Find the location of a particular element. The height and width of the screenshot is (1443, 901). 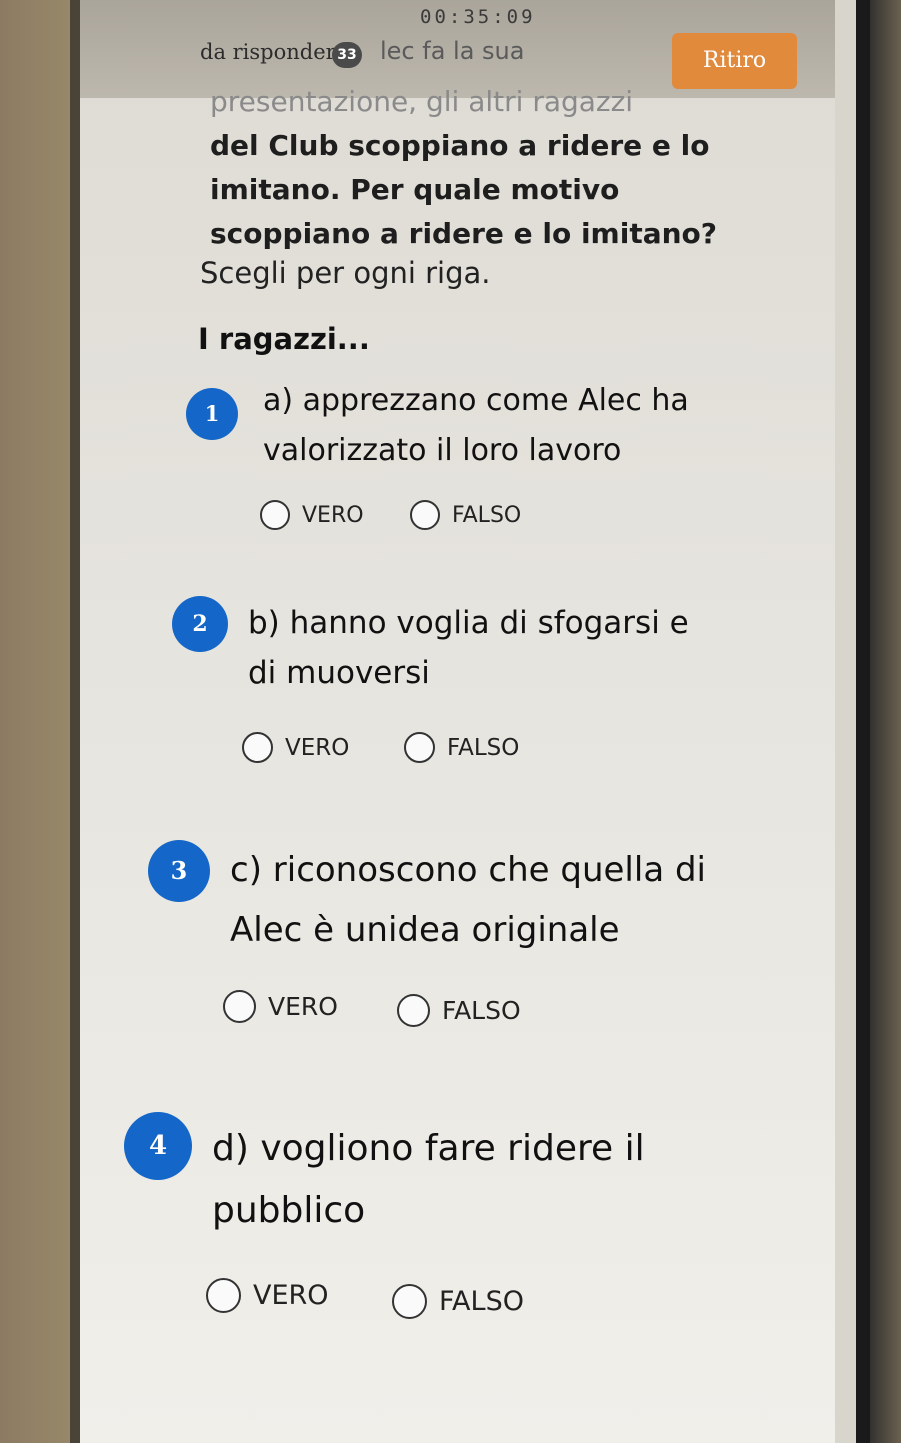

item-1-false-option: FALSO is located at coordinates (465, 515).